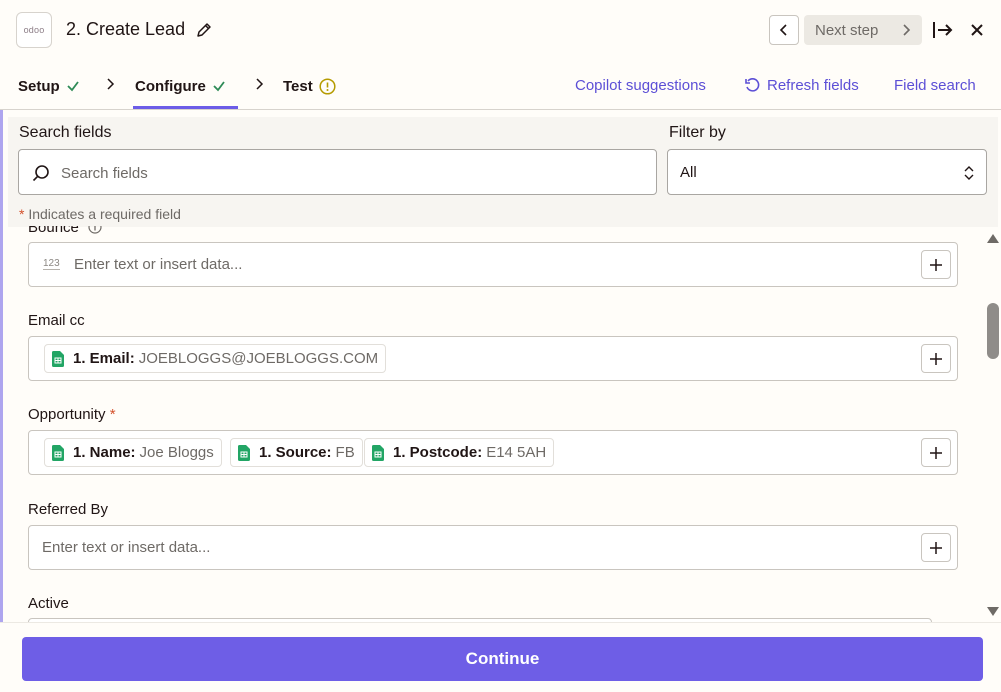 The image size is (1001, 692). What do you see at coordinates (827, 172) in the screenshot?
I see `filter-by-select-overlay: All` at bounding box center [827, 172].